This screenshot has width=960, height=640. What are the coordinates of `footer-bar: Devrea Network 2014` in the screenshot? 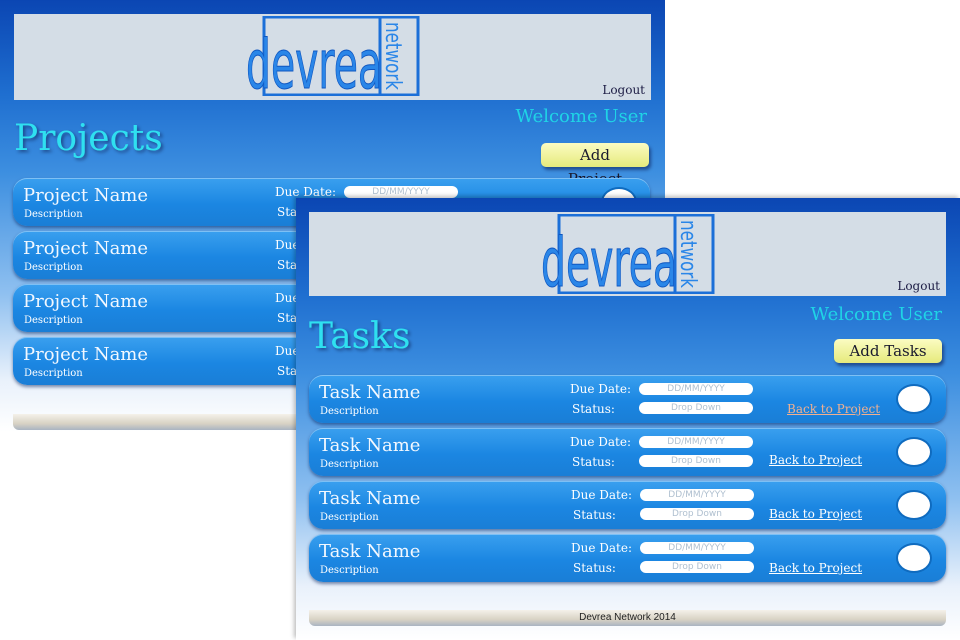 It's located at (627, 618).